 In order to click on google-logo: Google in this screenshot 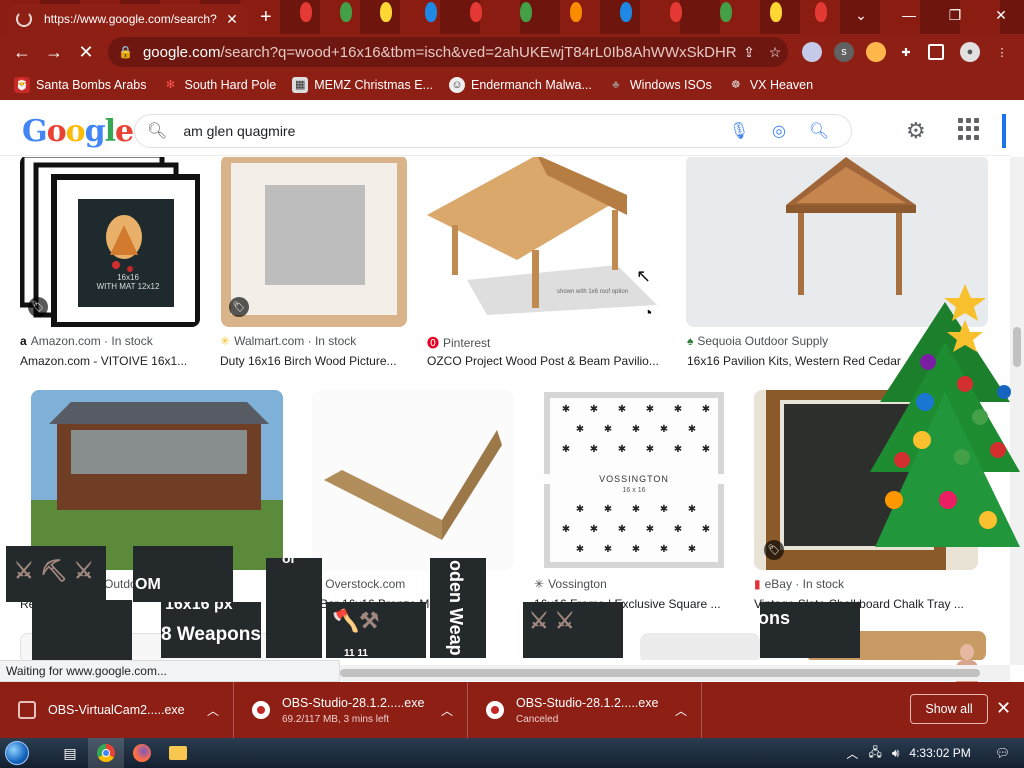, I will do `click(78, 131)`.